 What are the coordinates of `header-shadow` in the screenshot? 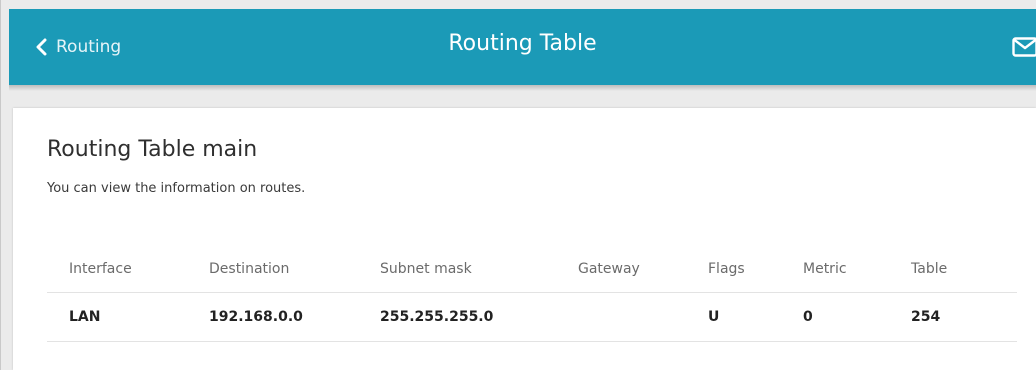 It's located at (522, 88).